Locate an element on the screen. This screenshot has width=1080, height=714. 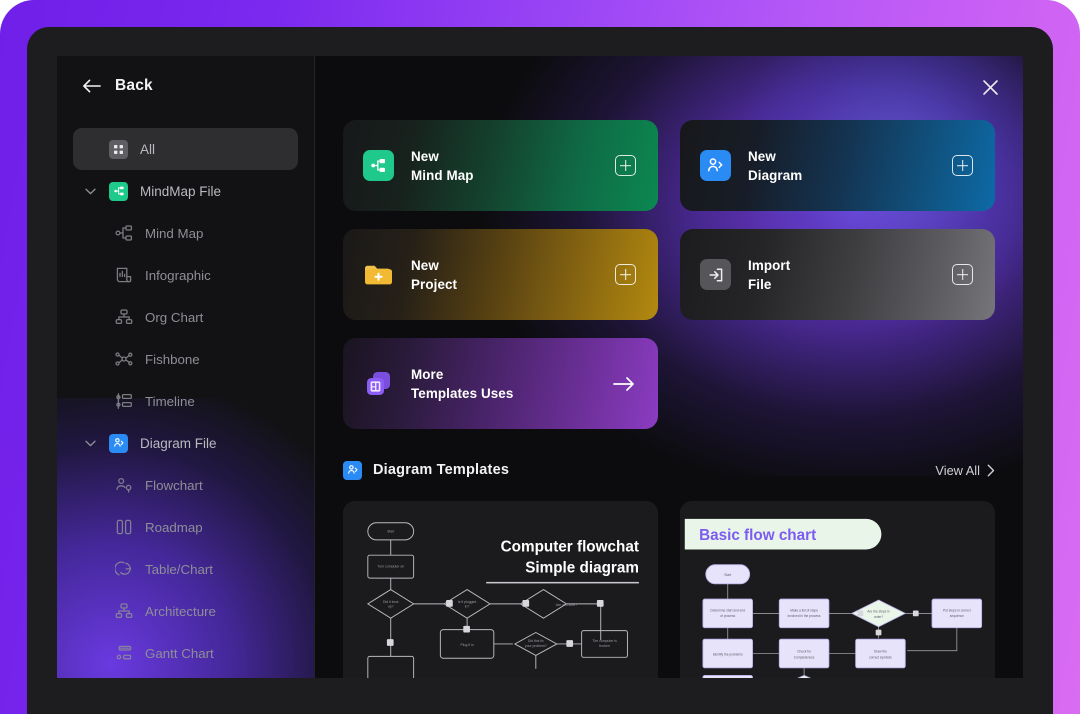
sidebar-item-architecture: Architecture is located at coordinates (185, 611).